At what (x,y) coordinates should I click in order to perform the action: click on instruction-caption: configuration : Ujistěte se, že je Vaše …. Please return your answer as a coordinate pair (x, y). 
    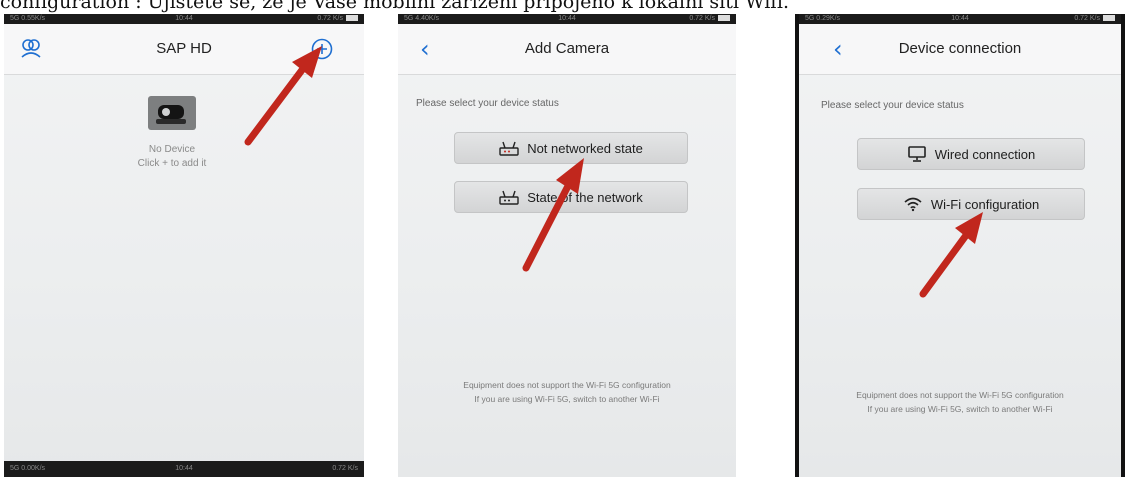
    Looking at the image, I should click on (394, 6).